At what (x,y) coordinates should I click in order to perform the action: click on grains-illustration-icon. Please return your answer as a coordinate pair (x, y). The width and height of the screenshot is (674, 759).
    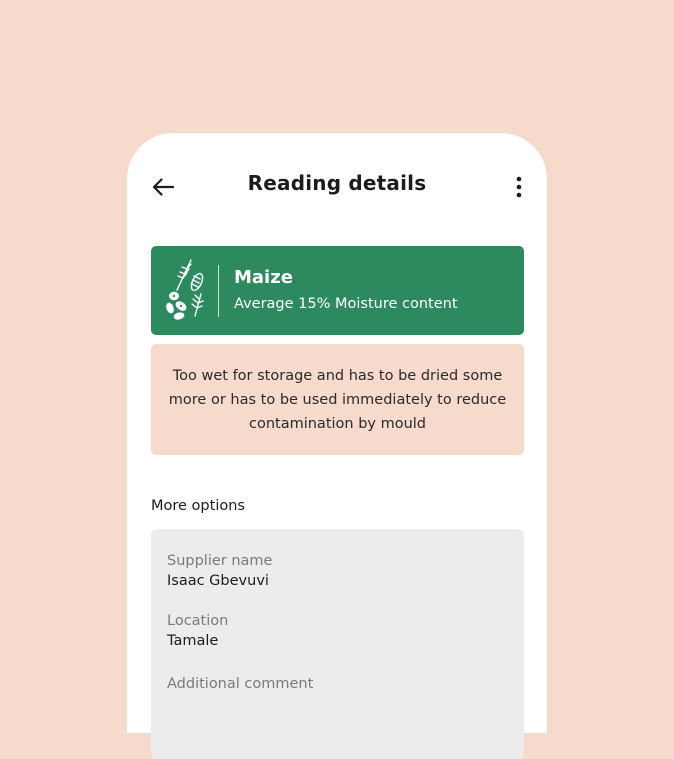
    Looking at the image, I should click on (185, 289).